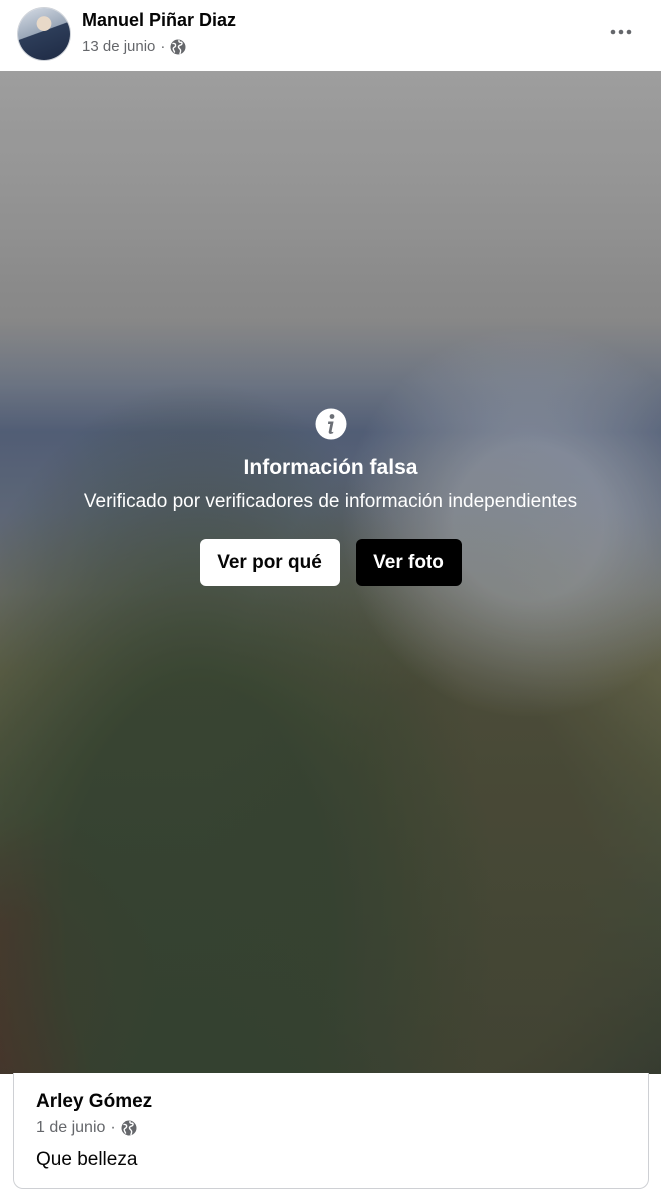 The image size is (661, 1200). What do you see at coordinates (408, 562) in the screenshot?
I see `see-photo-button: Ver foto` at bounding box center [408, 562].